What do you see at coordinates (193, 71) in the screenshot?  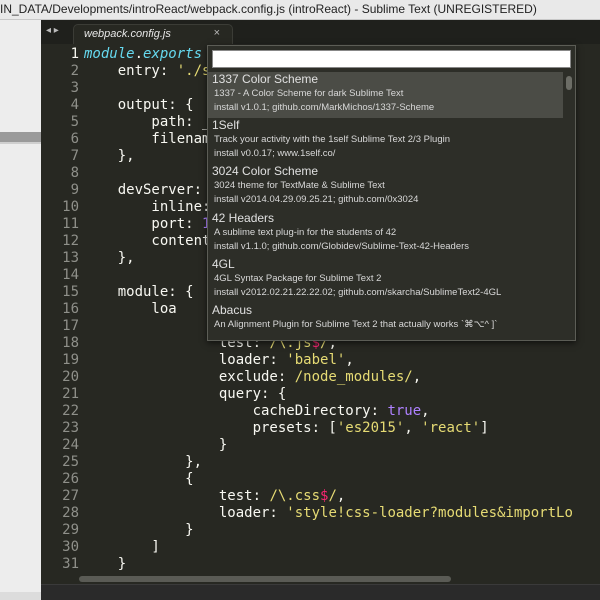 I see `code-token: './s` at bounding box center [193, 71].